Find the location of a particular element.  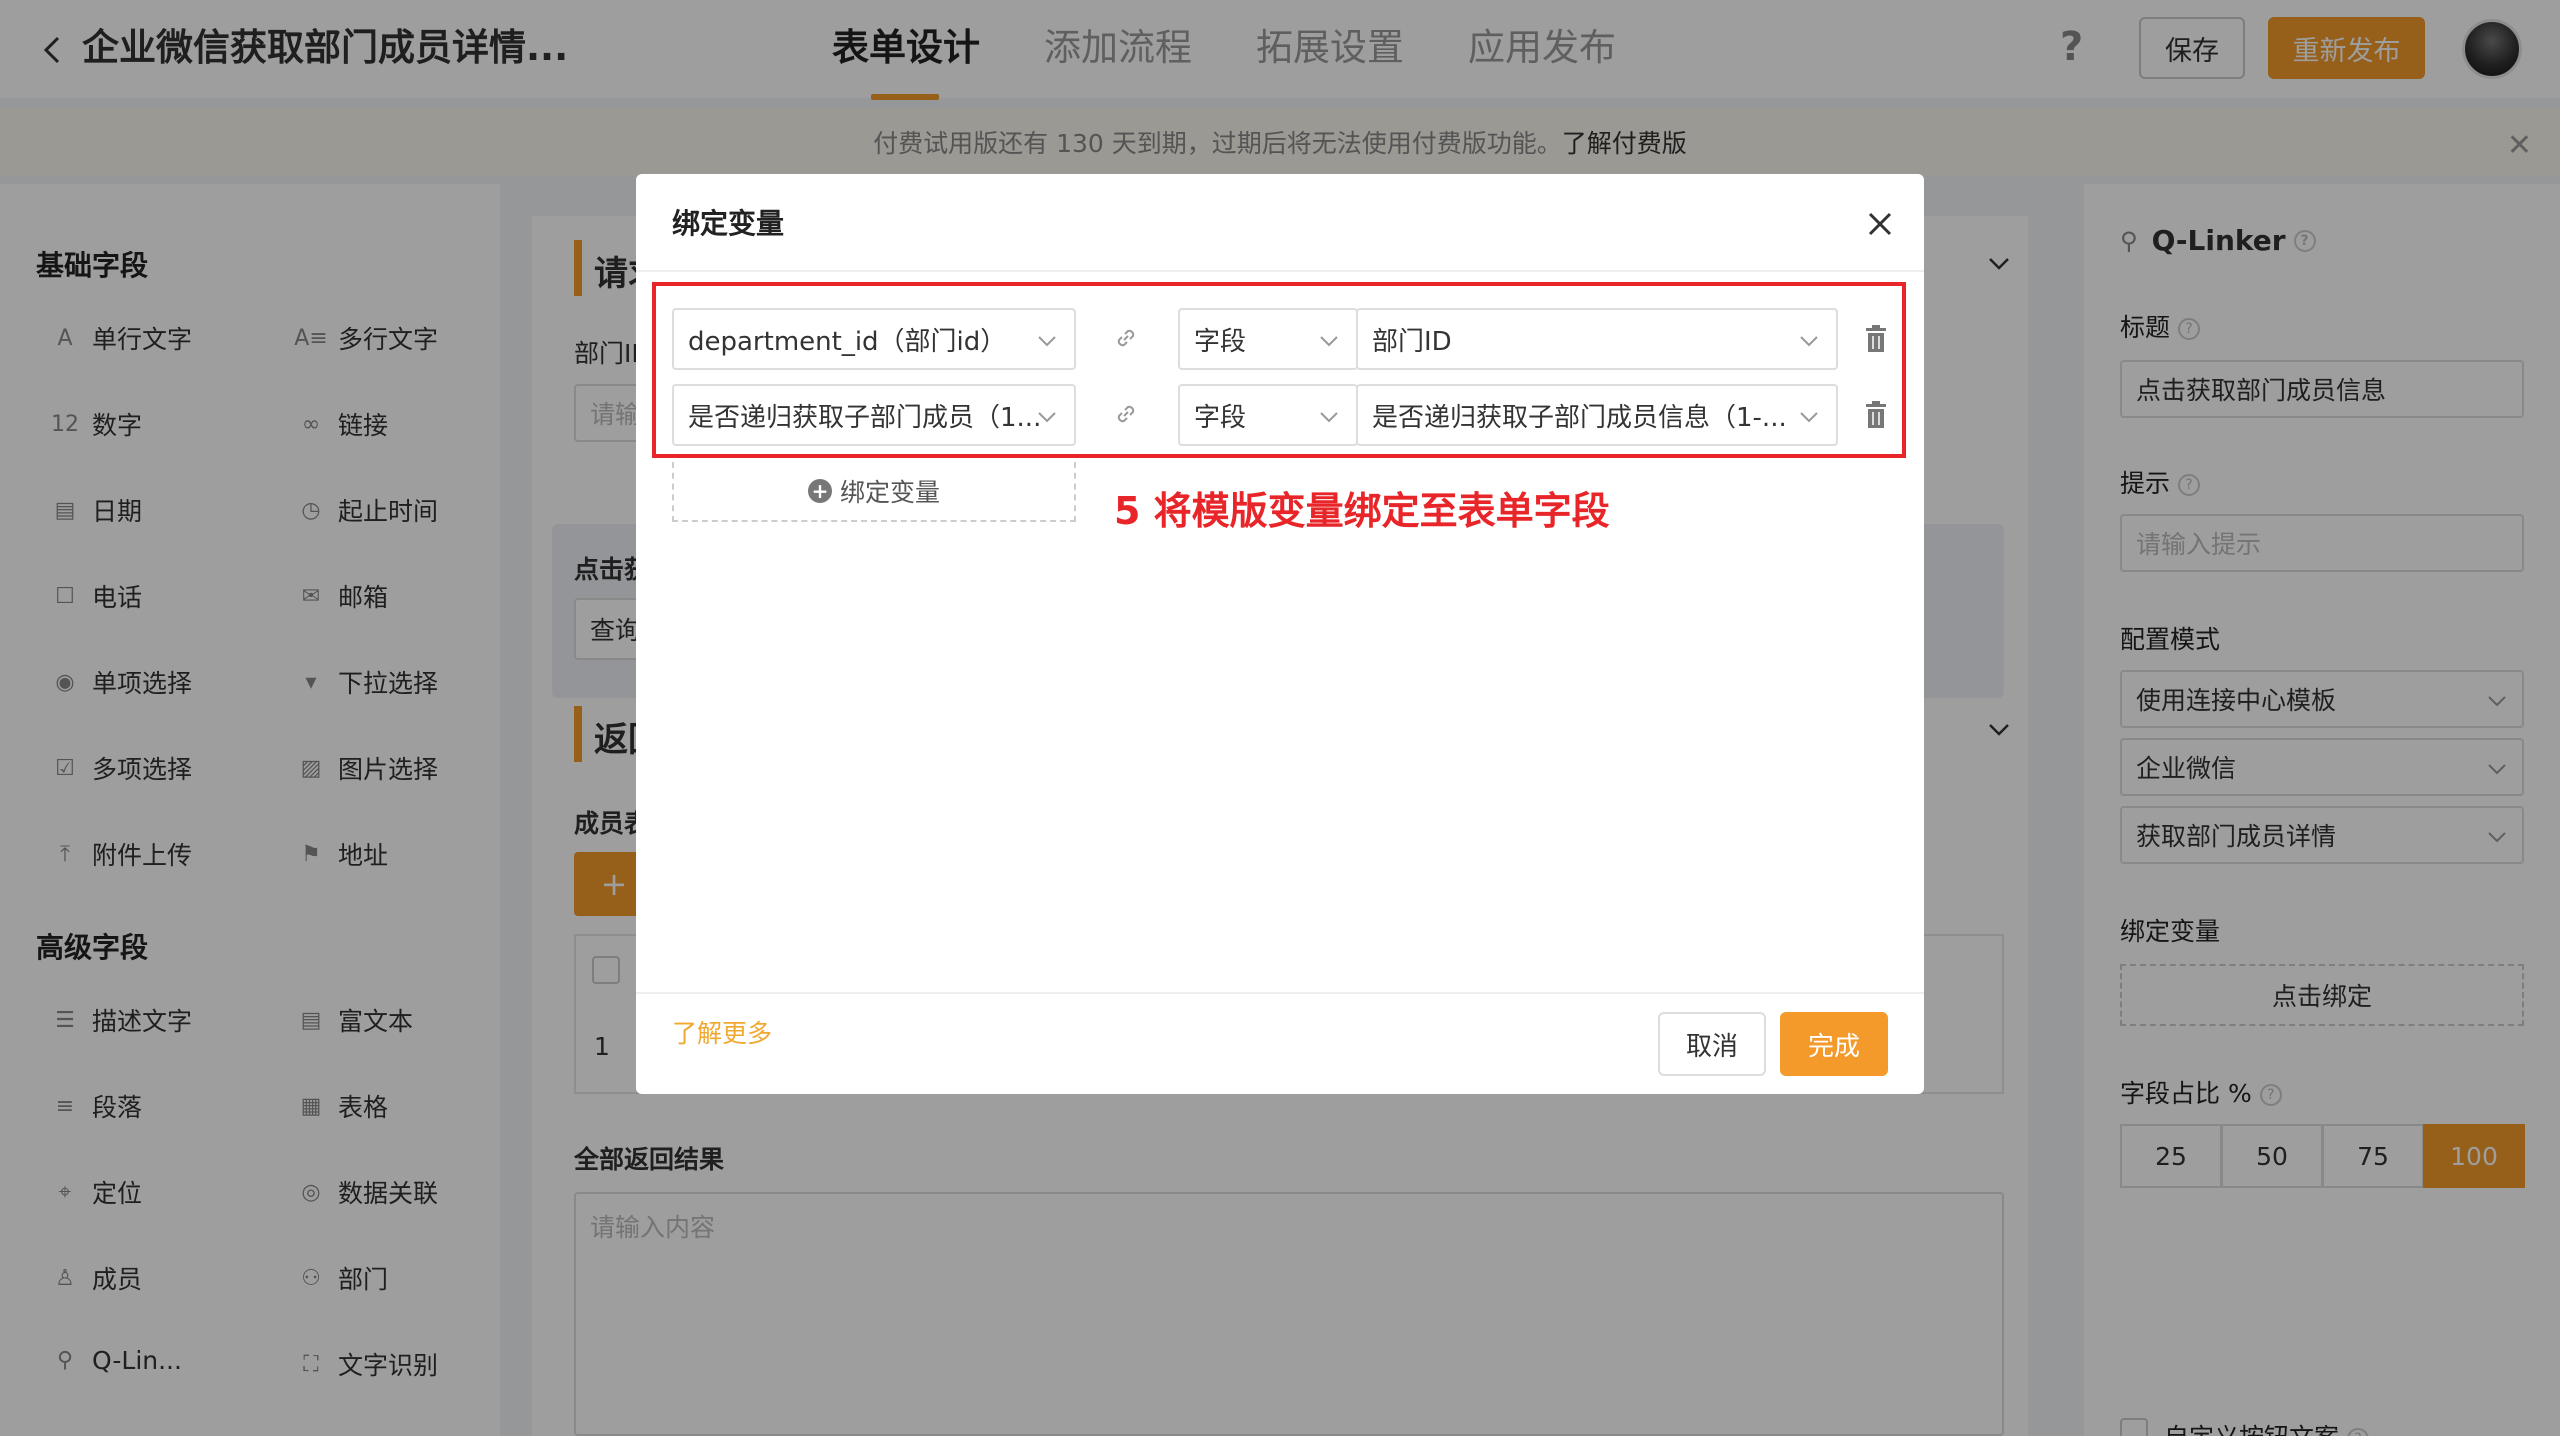

dialog-divider is located at coordinates (1280, 271).